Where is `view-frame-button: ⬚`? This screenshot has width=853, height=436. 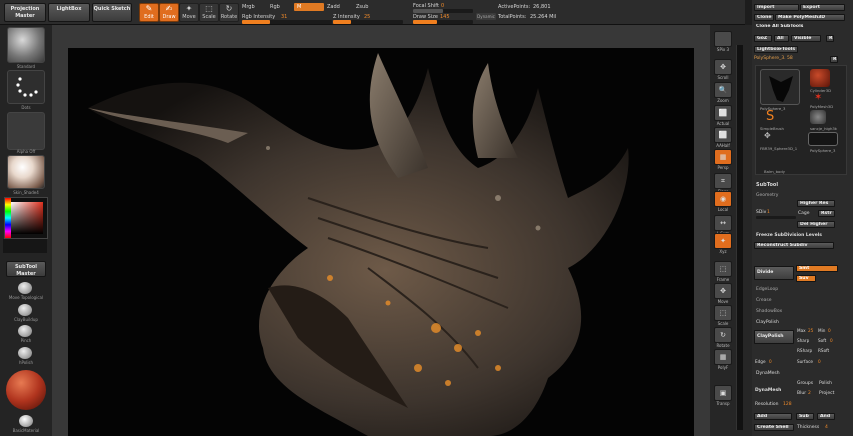 view-frame-button: ⬚ is located at coordinates (723, 269).